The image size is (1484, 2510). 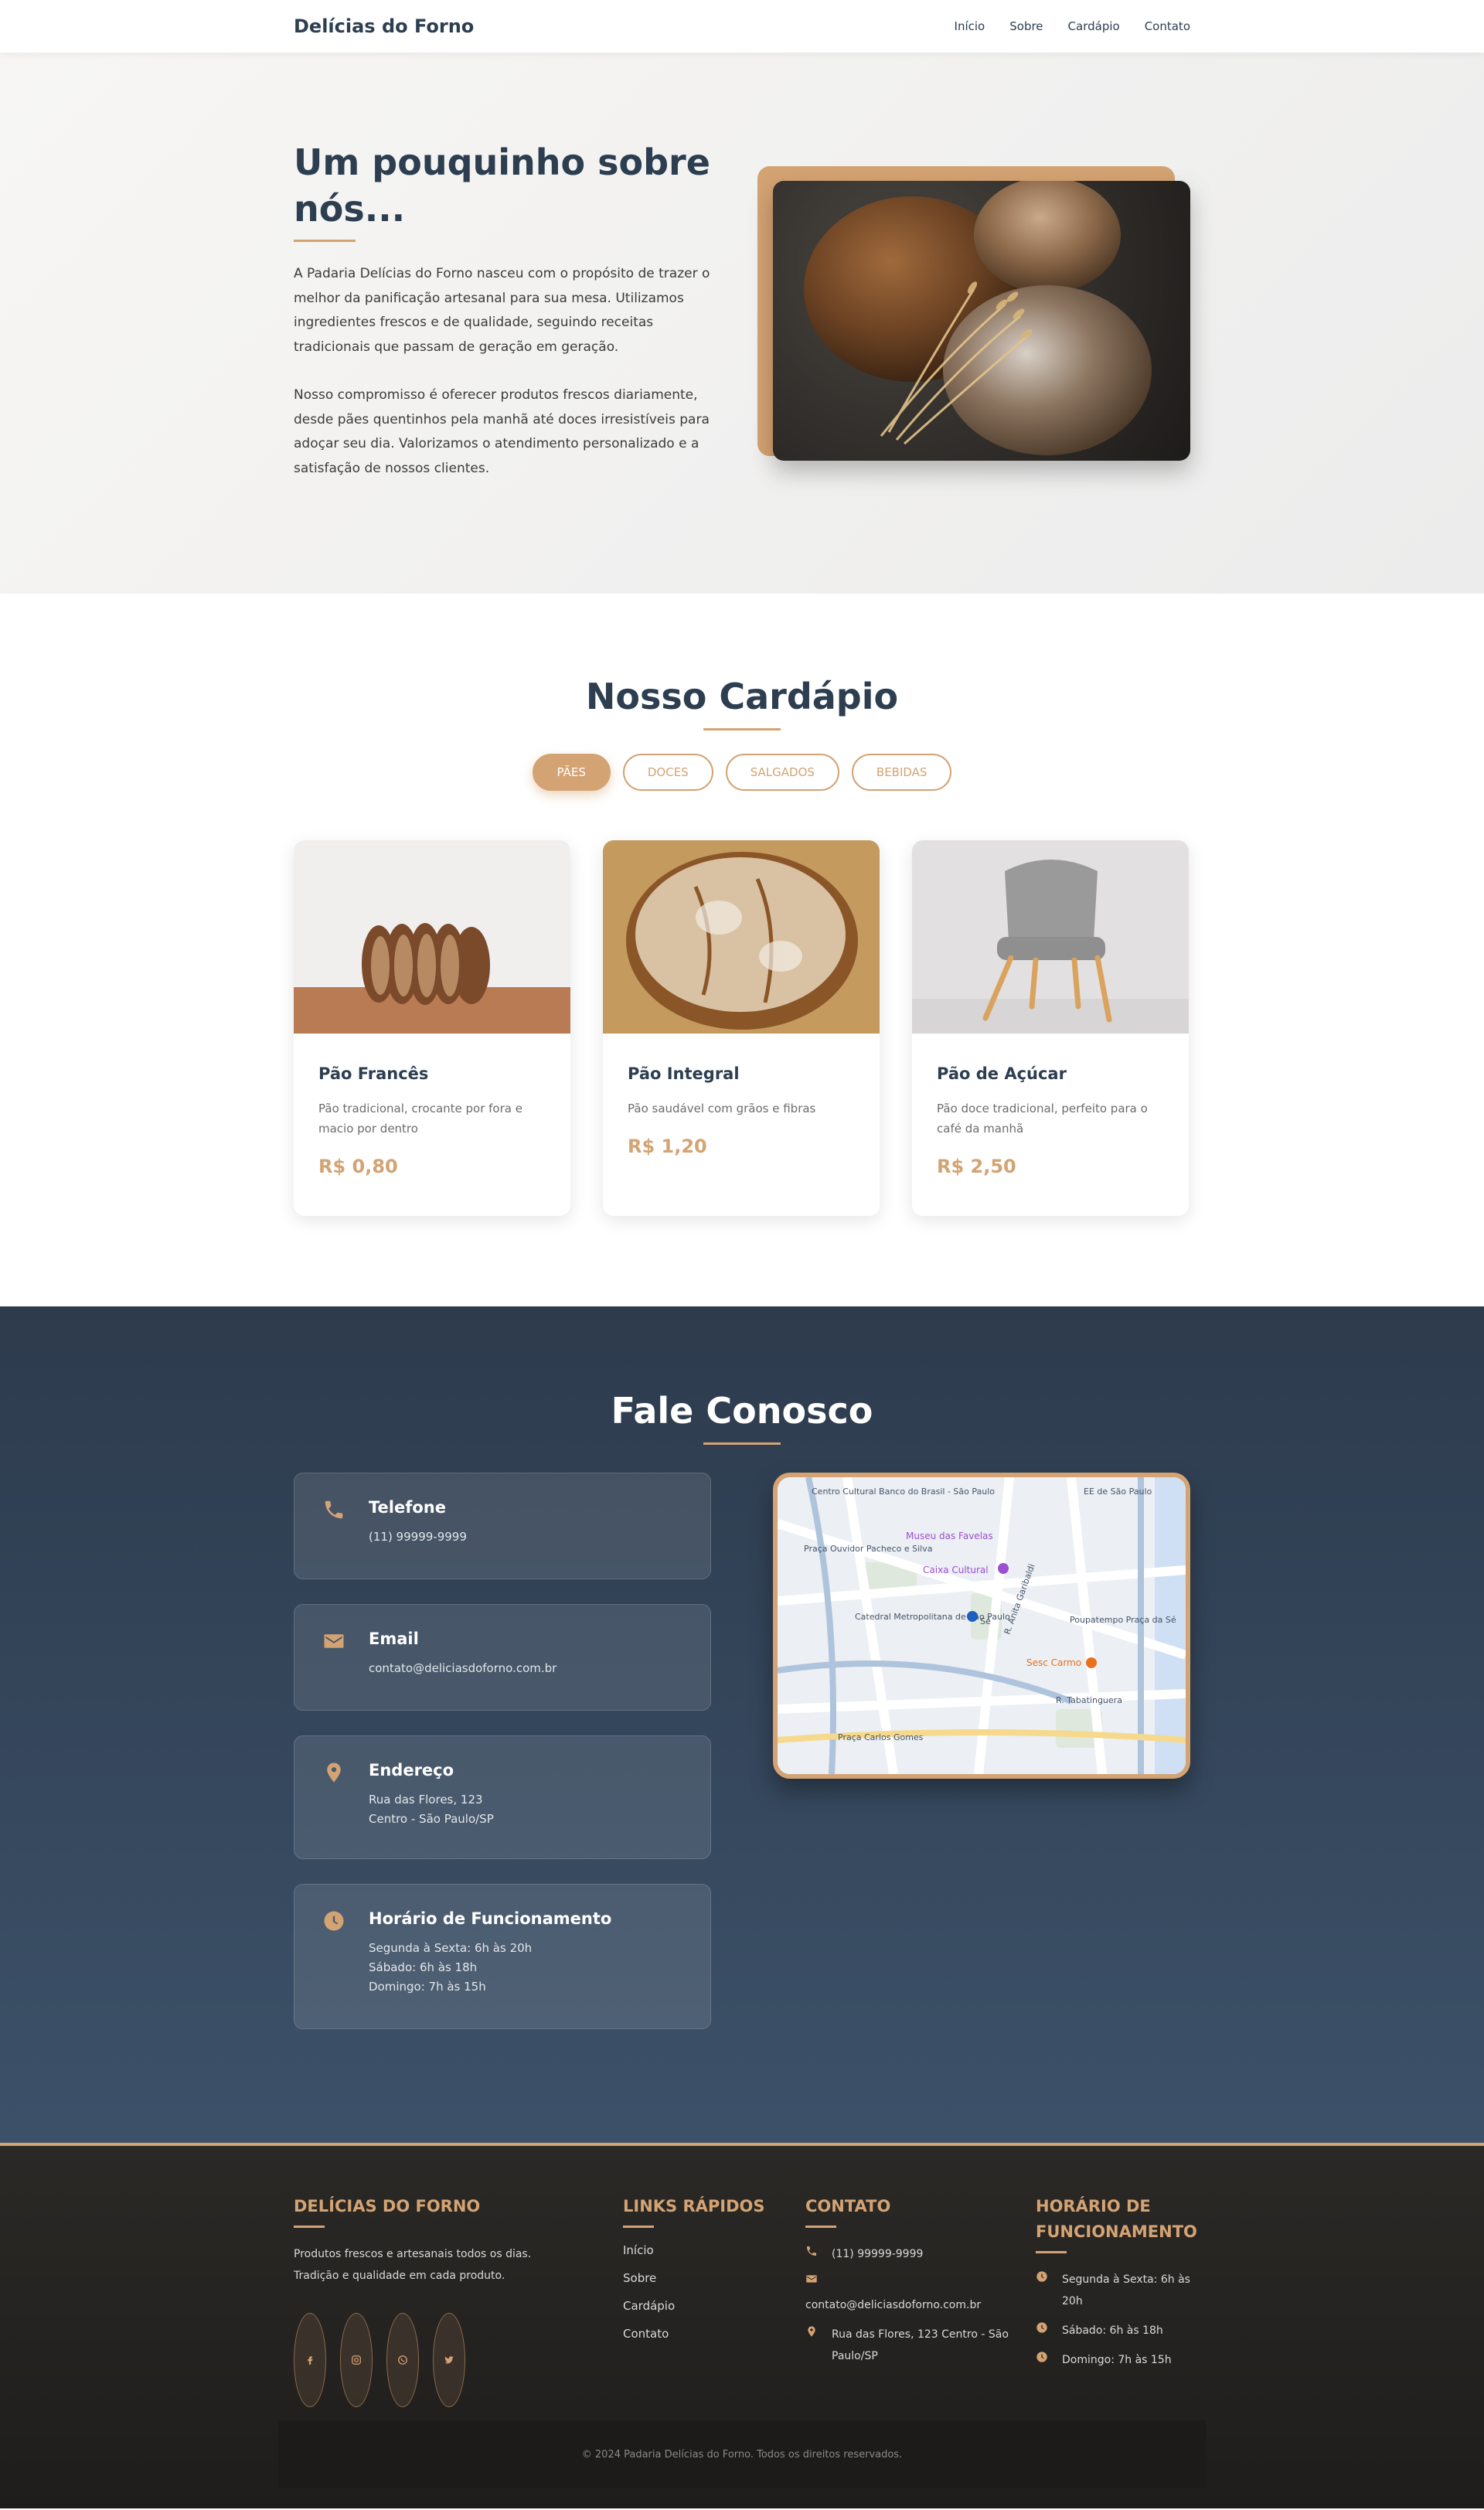 What do you see at coordinates (571, 772) in the screenshot?
I see `filter-paes-button: PÃES` at bounding box center [571, 772].